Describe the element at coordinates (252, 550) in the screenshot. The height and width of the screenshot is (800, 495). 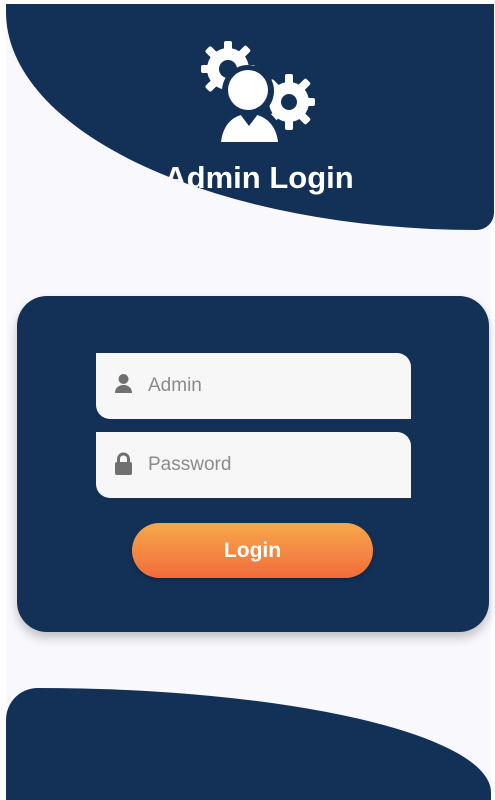
I see `login-button: Login` at that location.